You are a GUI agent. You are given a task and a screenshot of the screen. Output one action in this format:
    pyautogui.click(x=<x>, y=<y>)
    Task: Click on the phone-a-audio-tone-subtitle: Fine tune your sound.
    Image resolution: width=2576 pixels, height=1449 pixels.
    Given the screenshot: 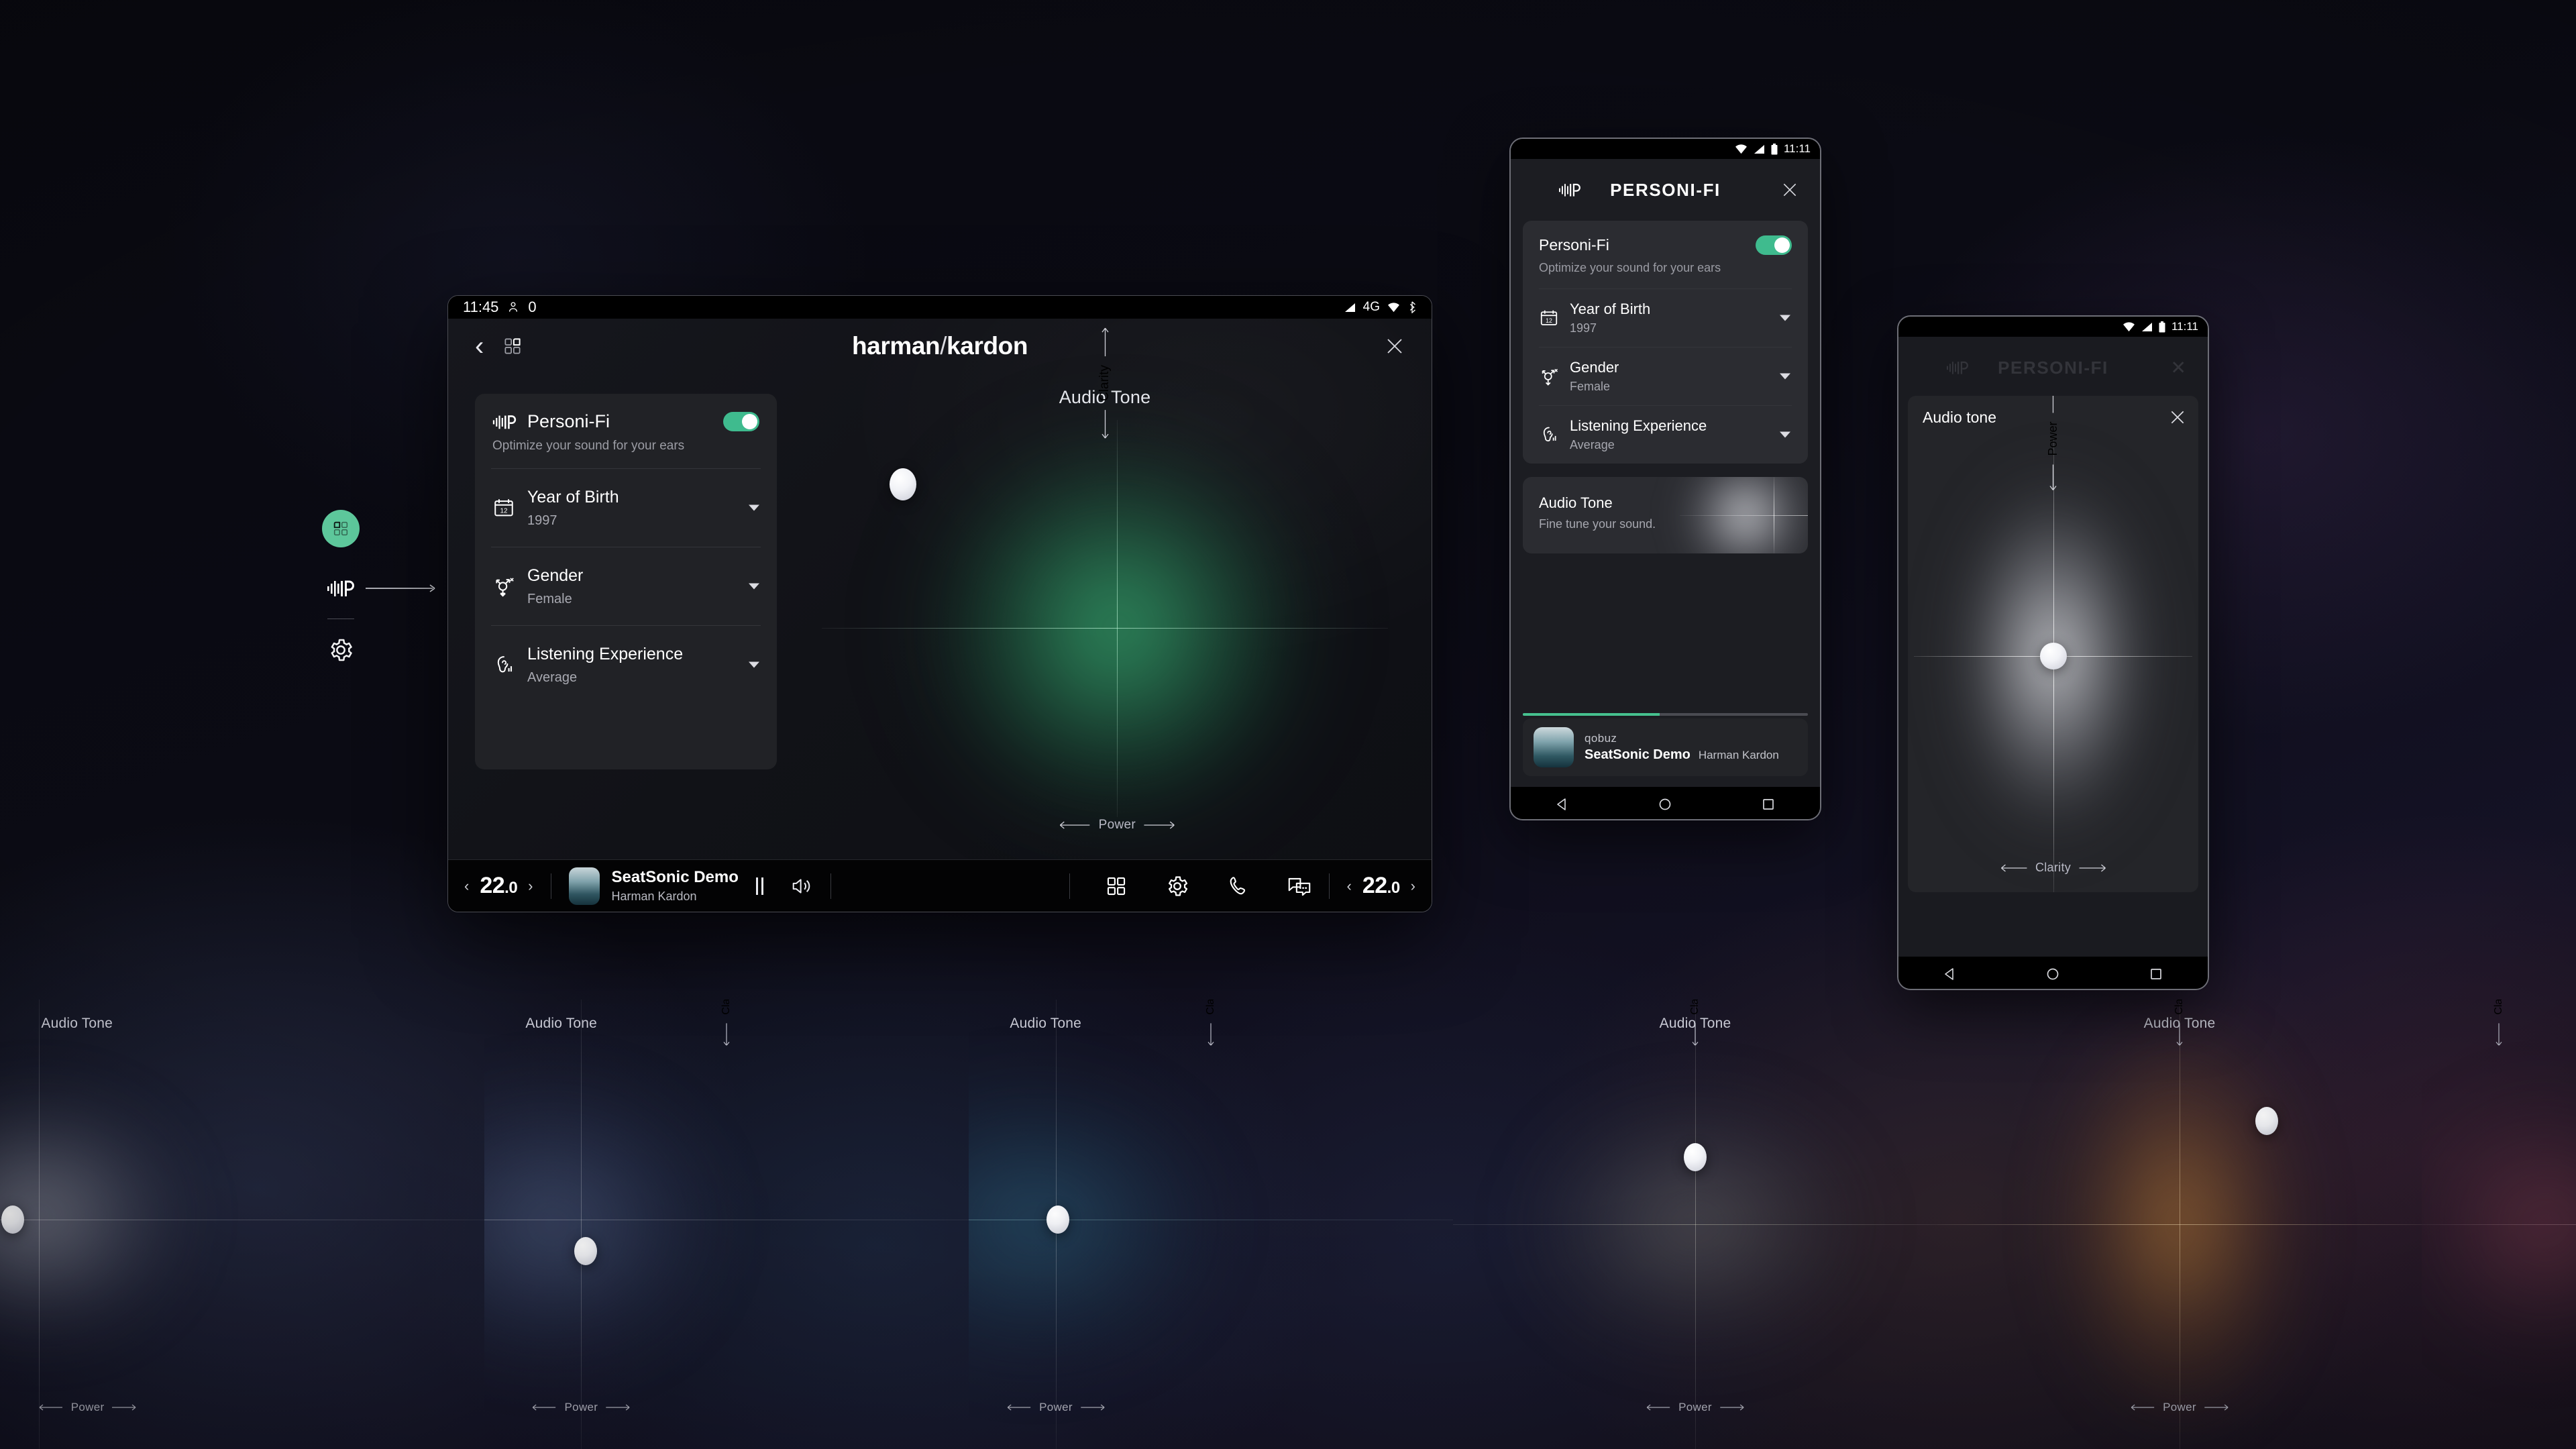 What is the action you would take?
    pyautogui.click(x=1597, y=524)
    